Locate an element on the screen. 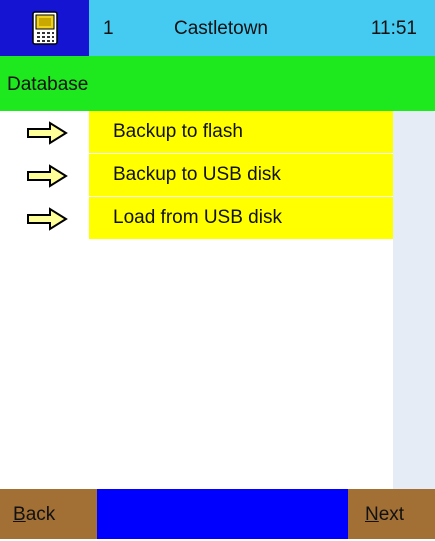 Image resolution: width=435 pixels, height=541 pixels. handheld-device-icon is located at coordinates (44, 28).